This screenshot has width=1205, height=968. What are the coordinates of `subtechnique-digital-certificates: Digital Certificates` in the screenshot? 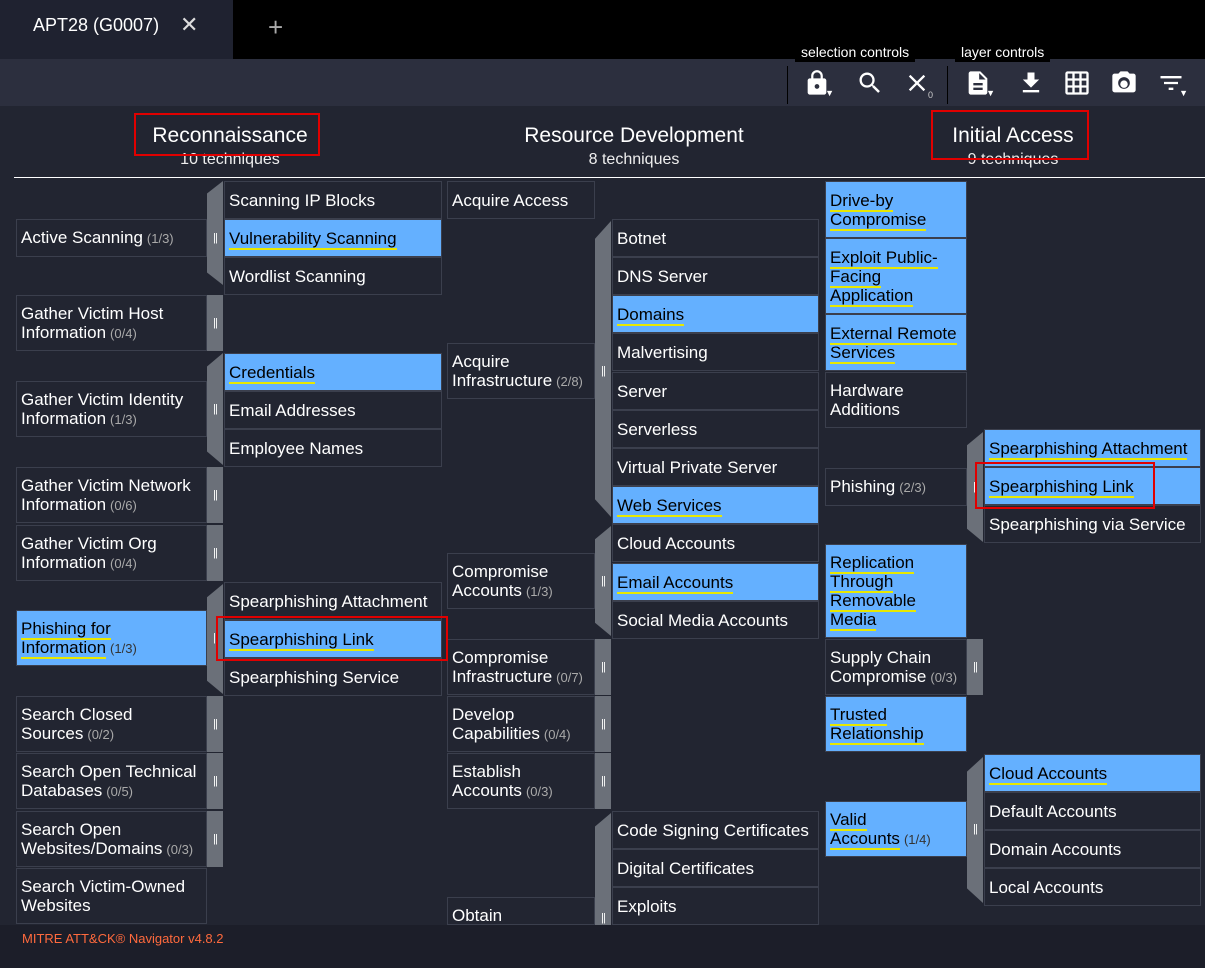 It's located at (715, 868).